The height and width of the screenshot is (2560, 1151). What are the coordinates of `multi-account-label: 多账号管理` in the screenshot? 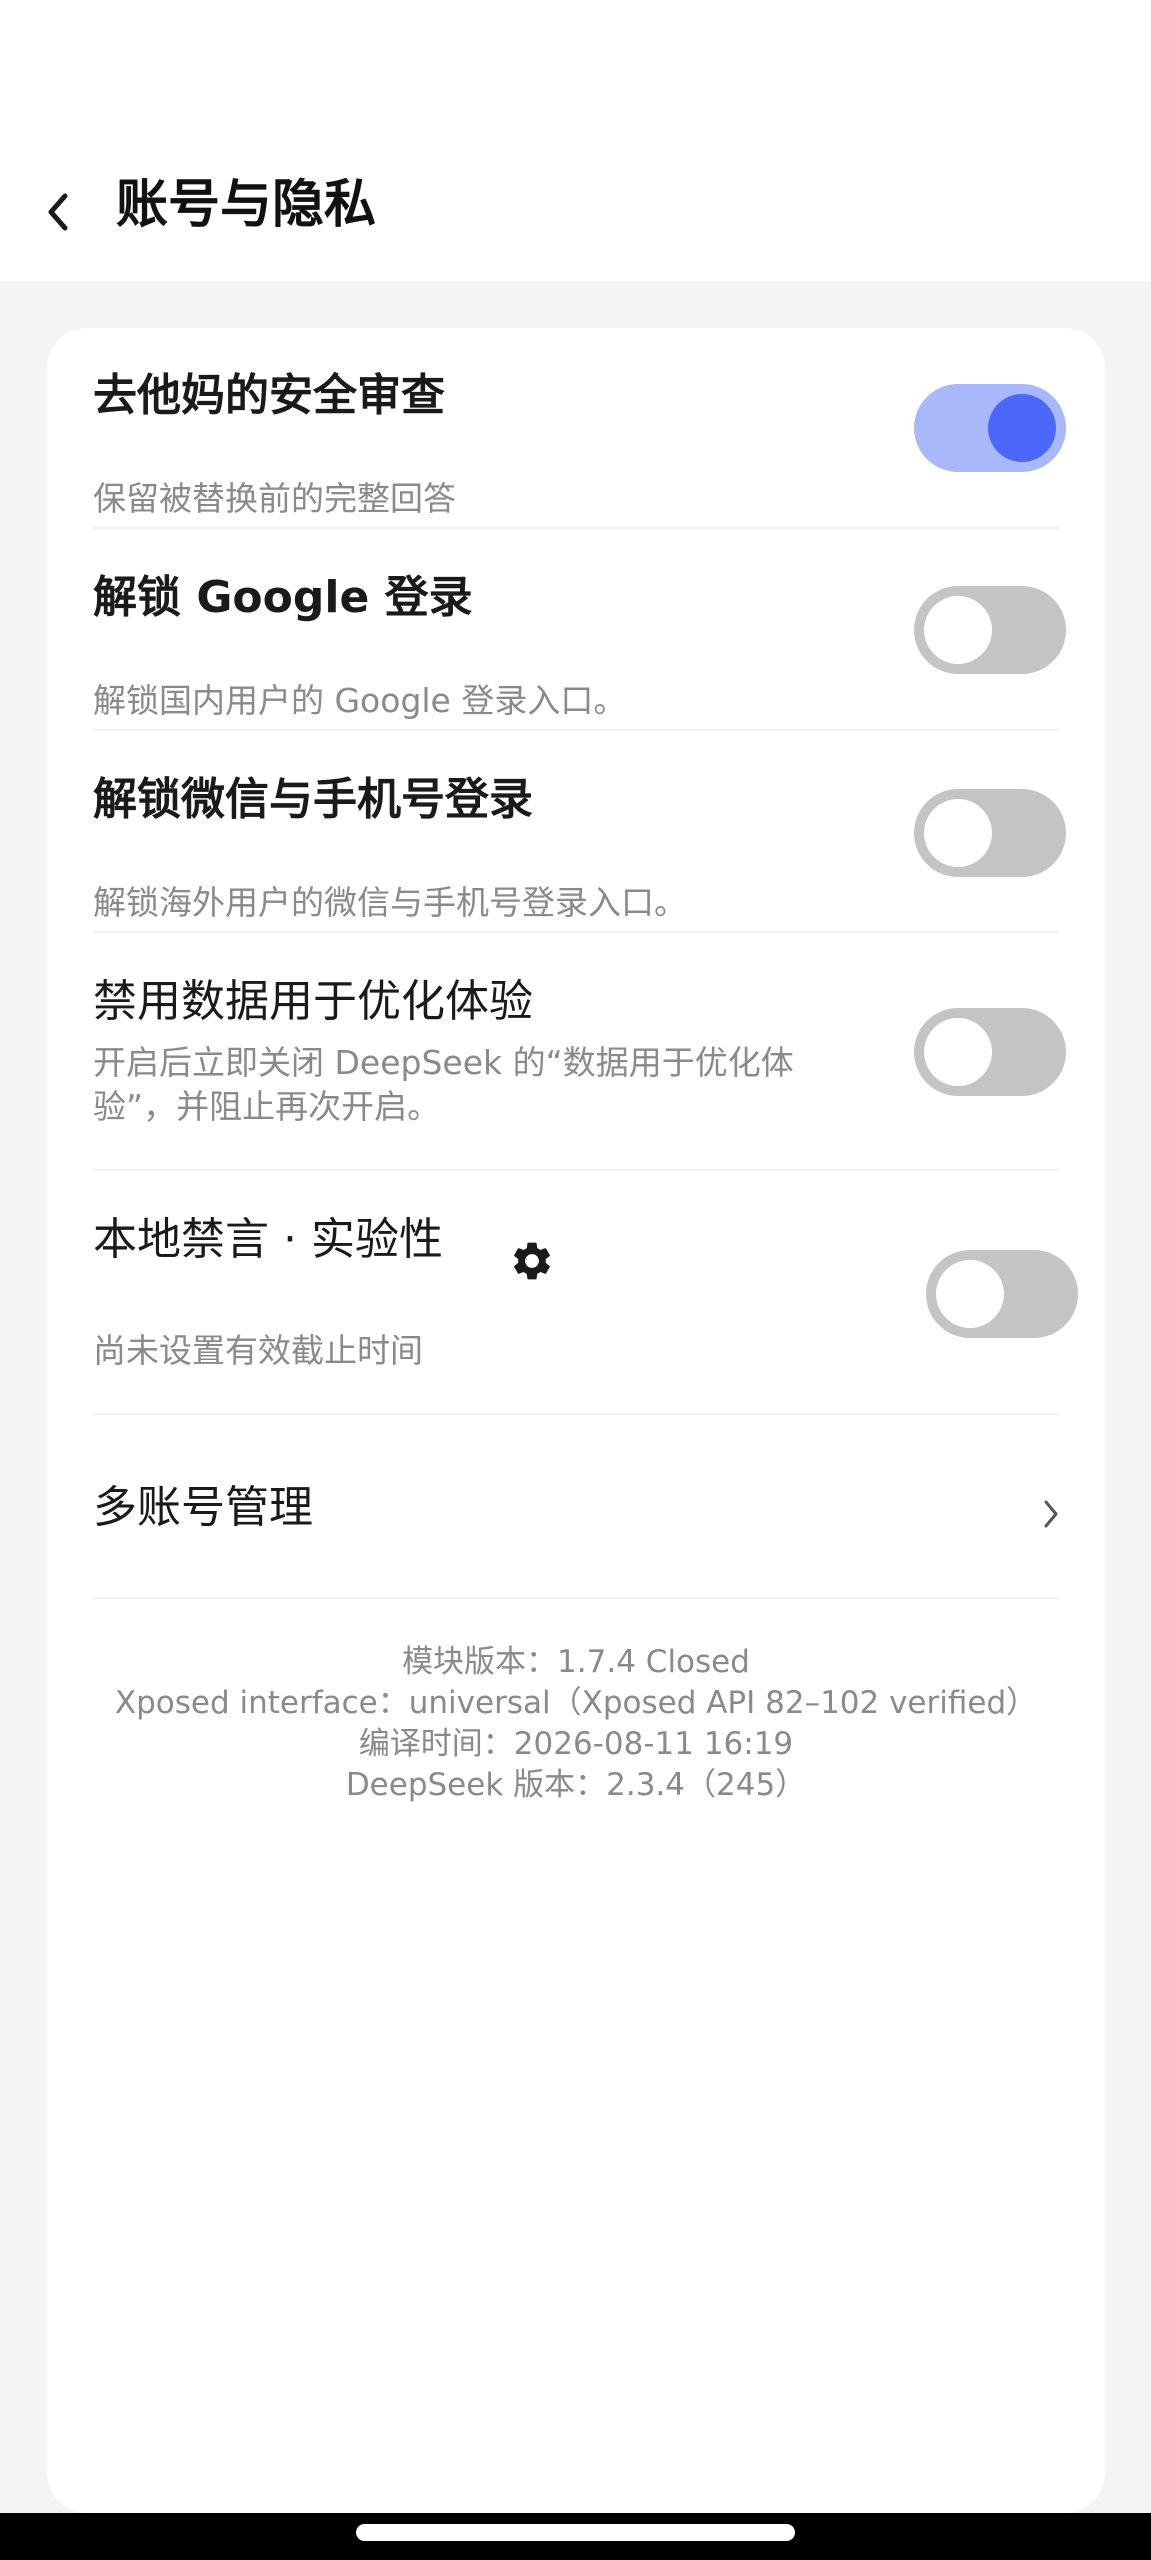 It's located at (203, 1507).